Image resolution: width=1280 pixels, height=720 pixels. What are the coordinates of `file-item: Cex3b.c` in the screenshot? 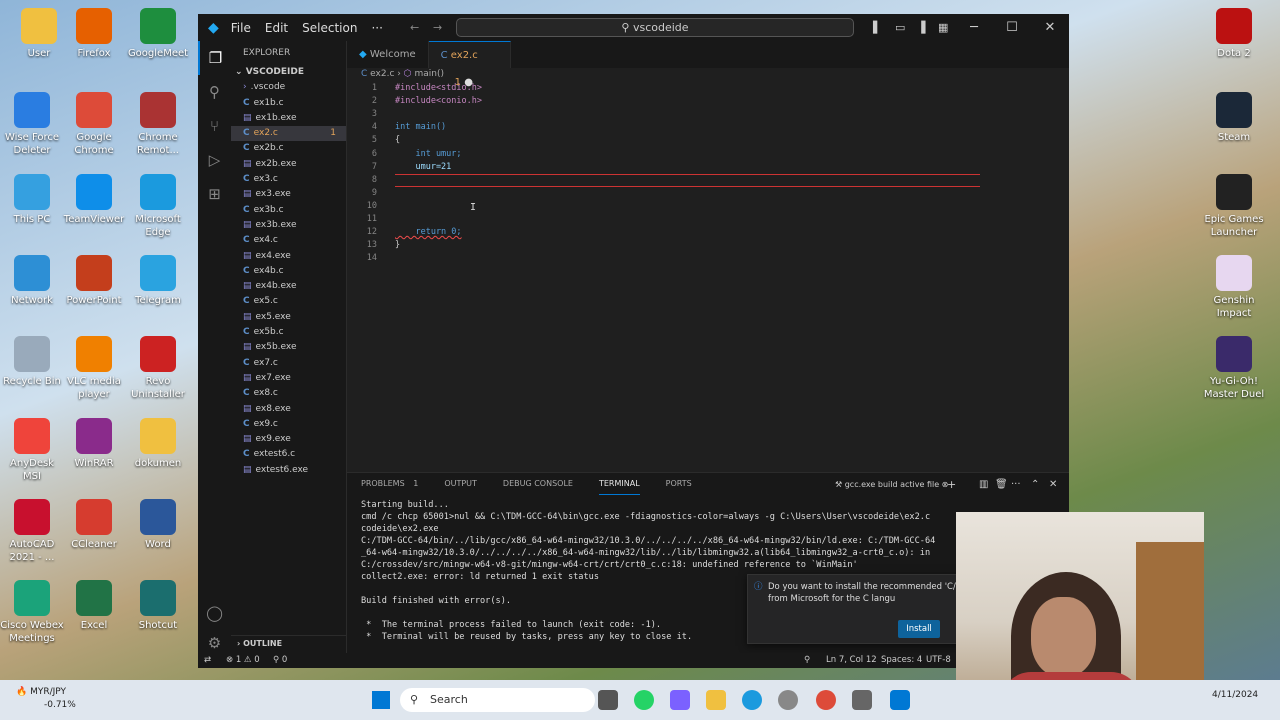 It's located at (288, 210).